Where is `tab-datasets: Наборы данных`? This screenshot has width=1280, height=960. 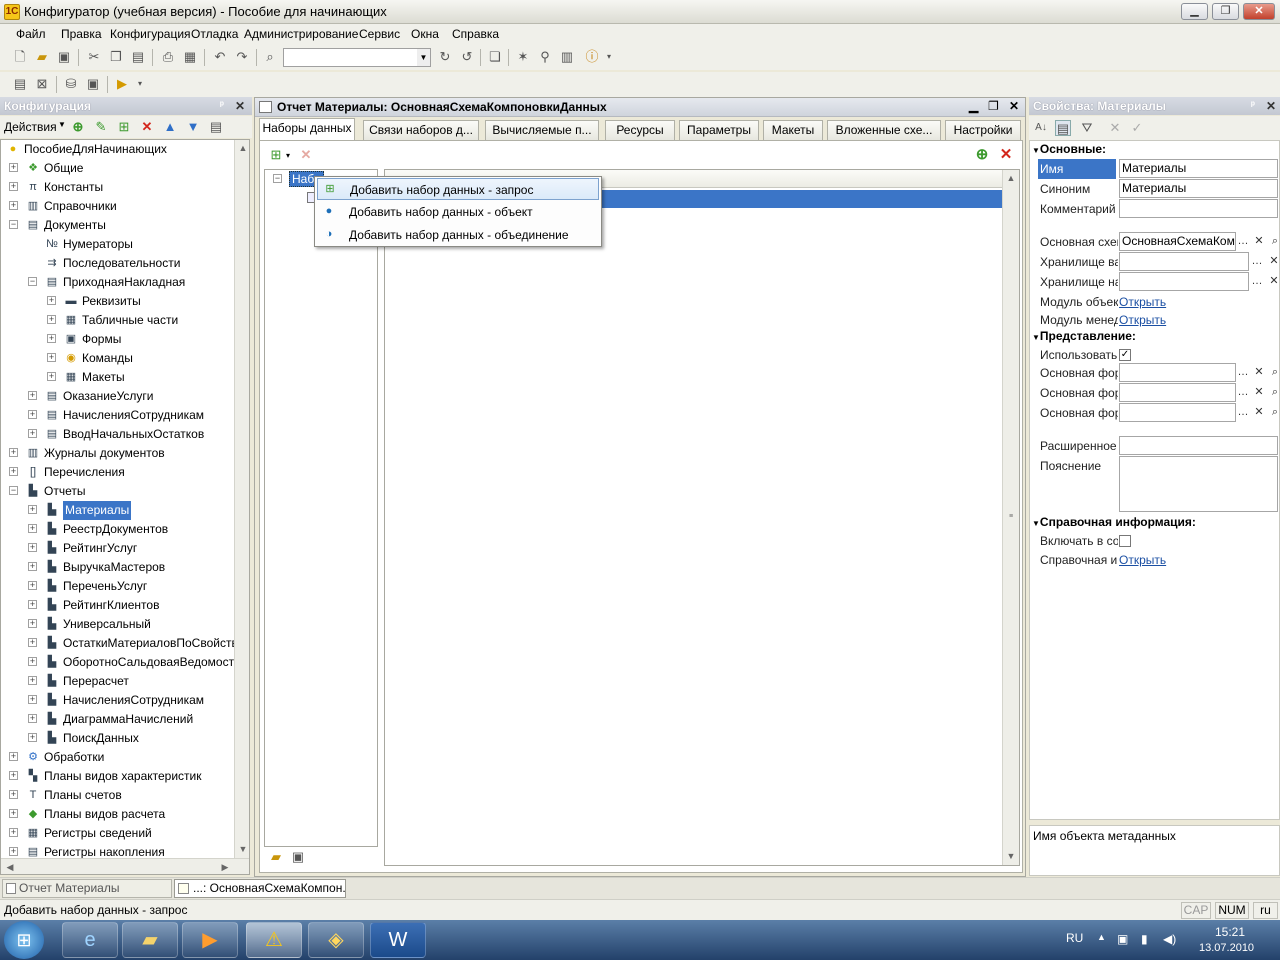 tab-datasets: Наборы данных is located at coordinates (307, 129).